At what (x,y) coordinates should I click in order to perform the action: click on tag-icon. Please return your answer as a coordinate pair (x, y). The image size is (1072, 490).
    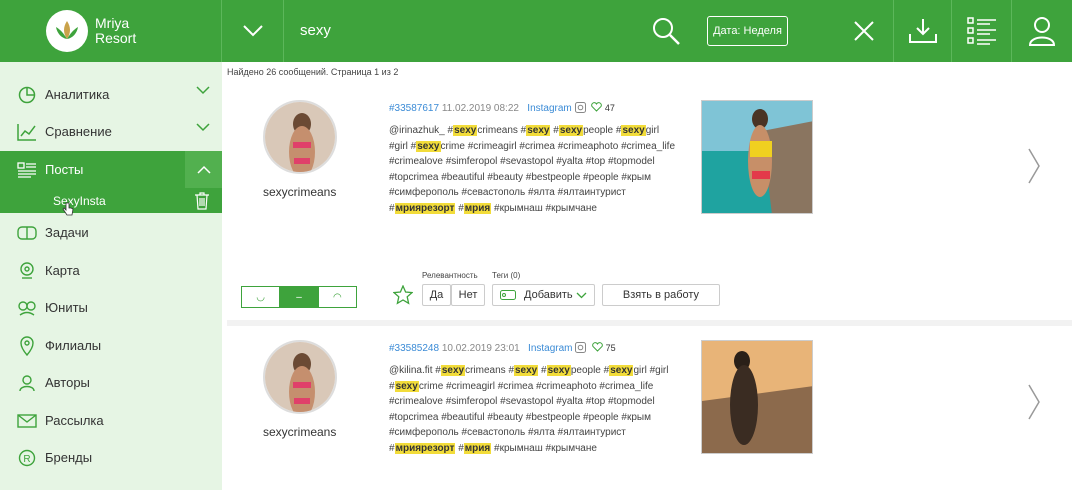
    Looking at the image, I should click on (508, 295).